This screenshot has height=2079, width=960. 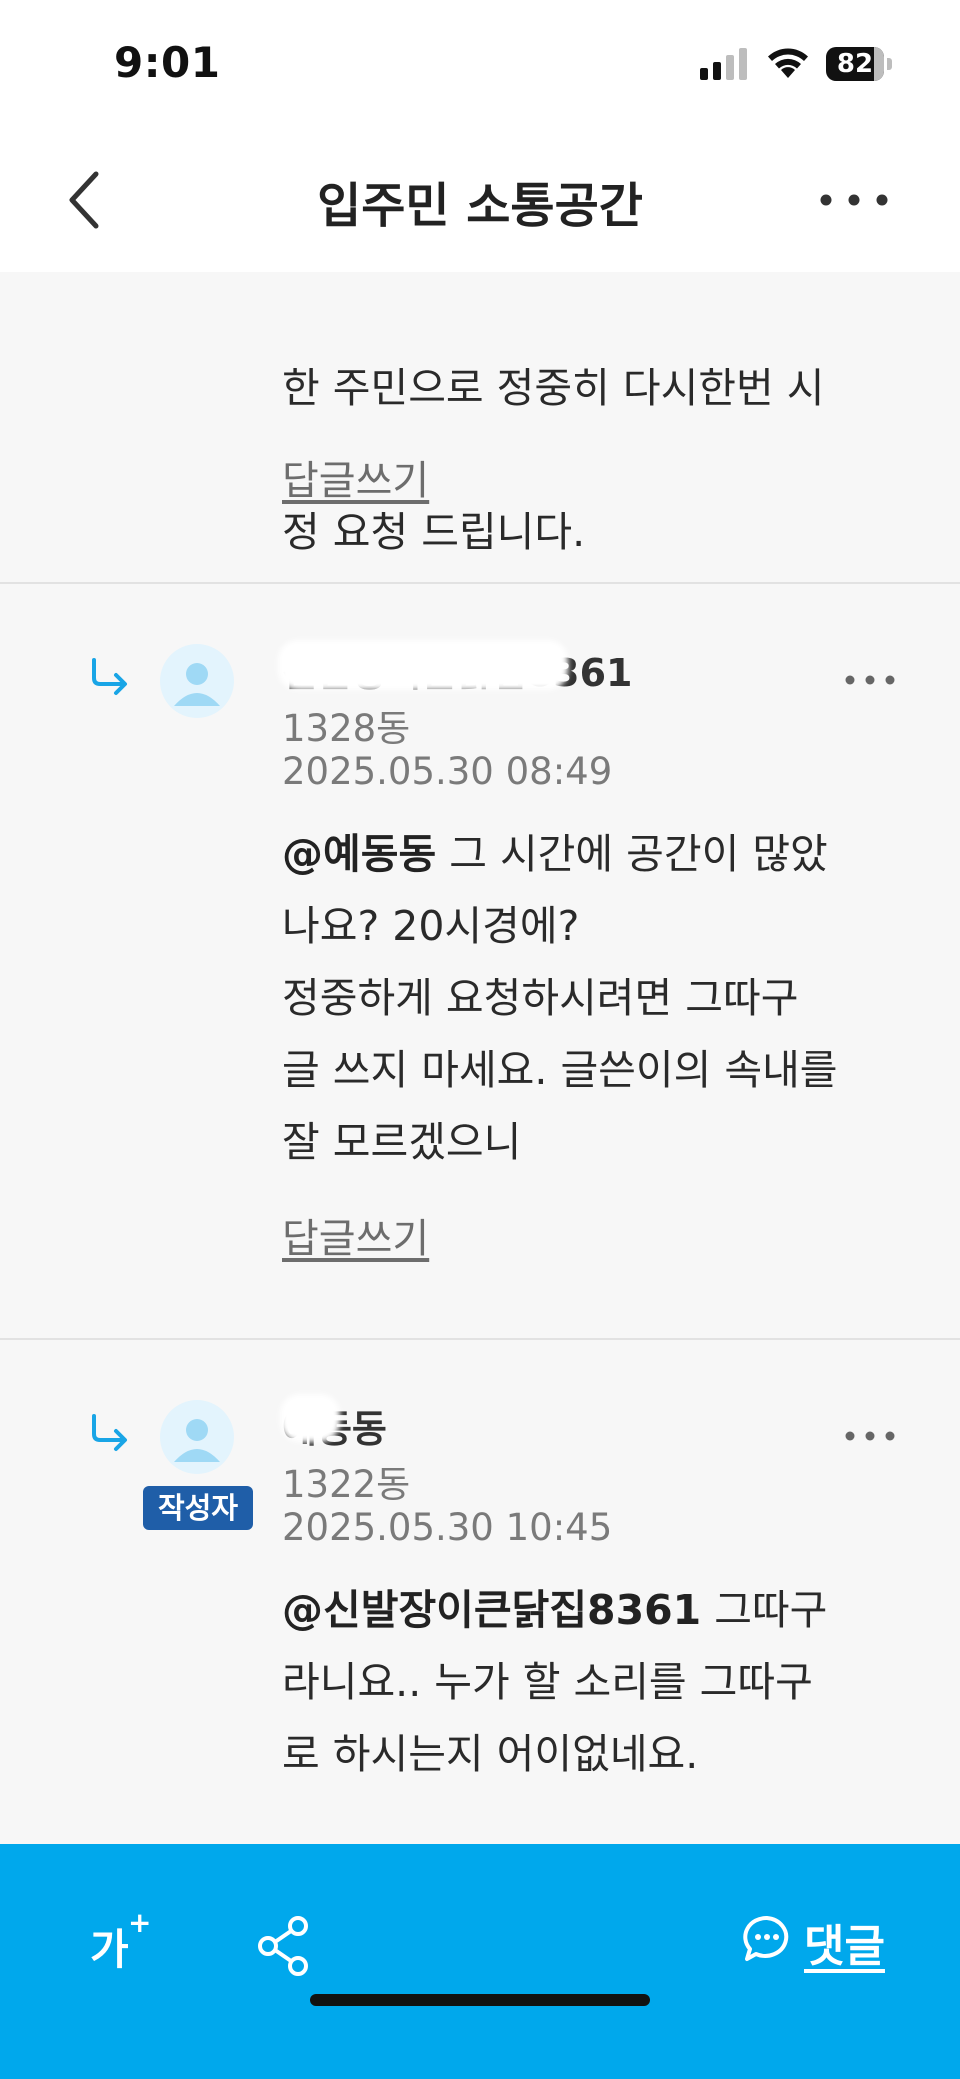 What do you see at coordinates (788, 63) in the screenshot?
I see `wifi-icon` at bounding box center [788, 63].